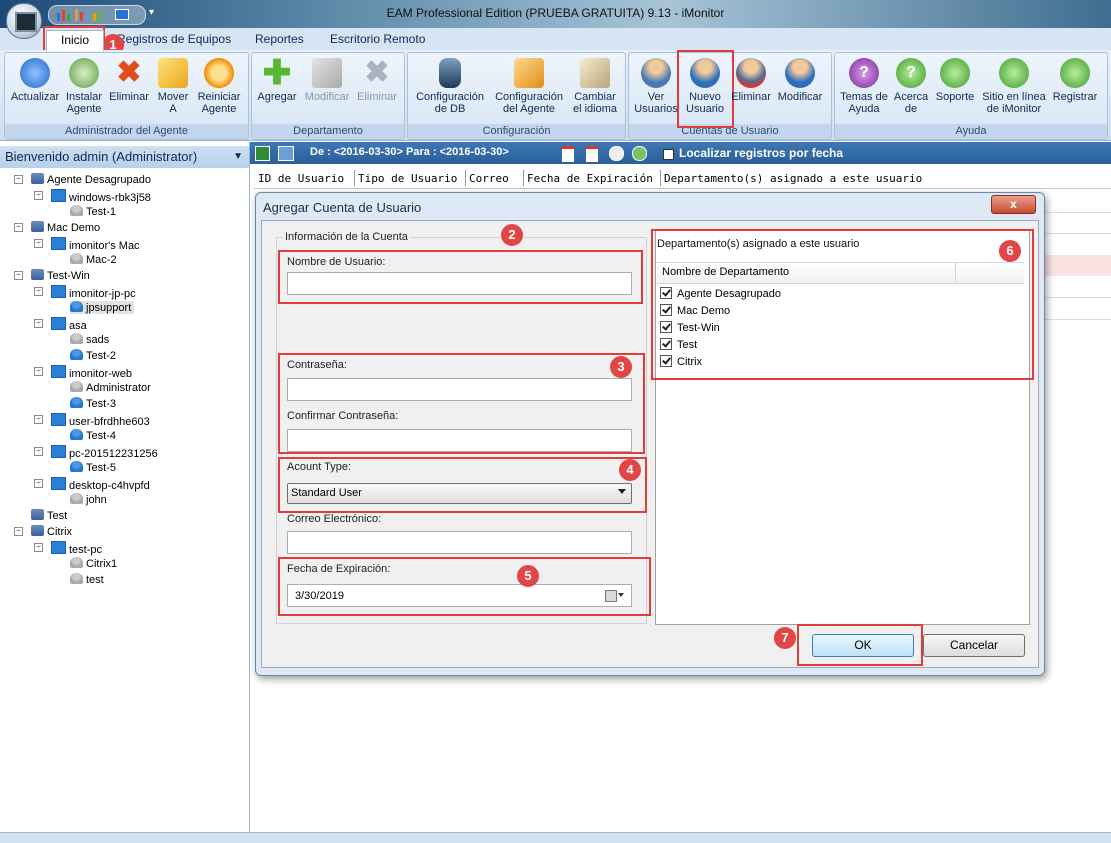 The width and height of the screenshot is (1111, 843). What do you see at coordinates (1075, 97) in the screenshot?
I see `button-label: Registrar` at bounding box center [1075, 97].